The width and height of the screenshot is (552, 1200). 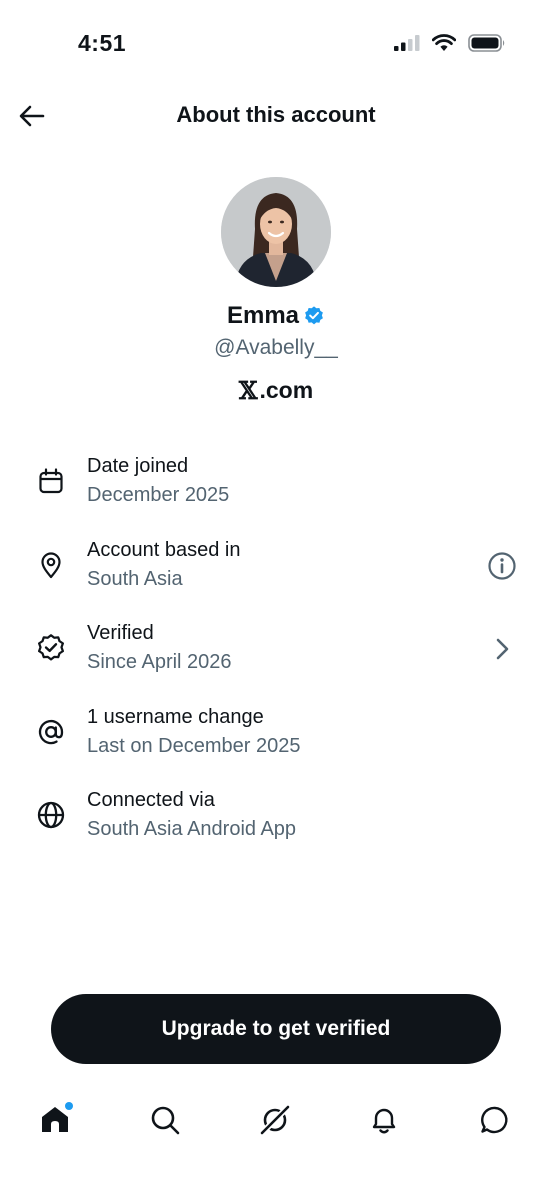 What do you see at coordinates (276, 46) in the screenshot?
I see `status-bar: 4:51` at bounding box center [276, 46].